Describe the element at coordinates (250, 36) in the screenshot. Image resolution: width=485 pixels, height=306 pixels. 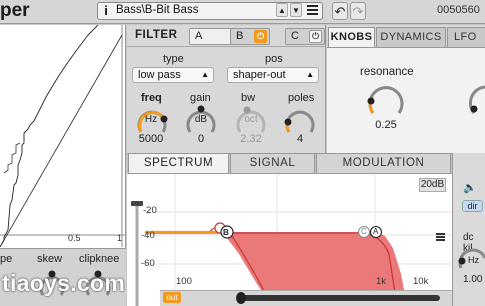
I see `filter-slot-b: B ⏻` at that location.